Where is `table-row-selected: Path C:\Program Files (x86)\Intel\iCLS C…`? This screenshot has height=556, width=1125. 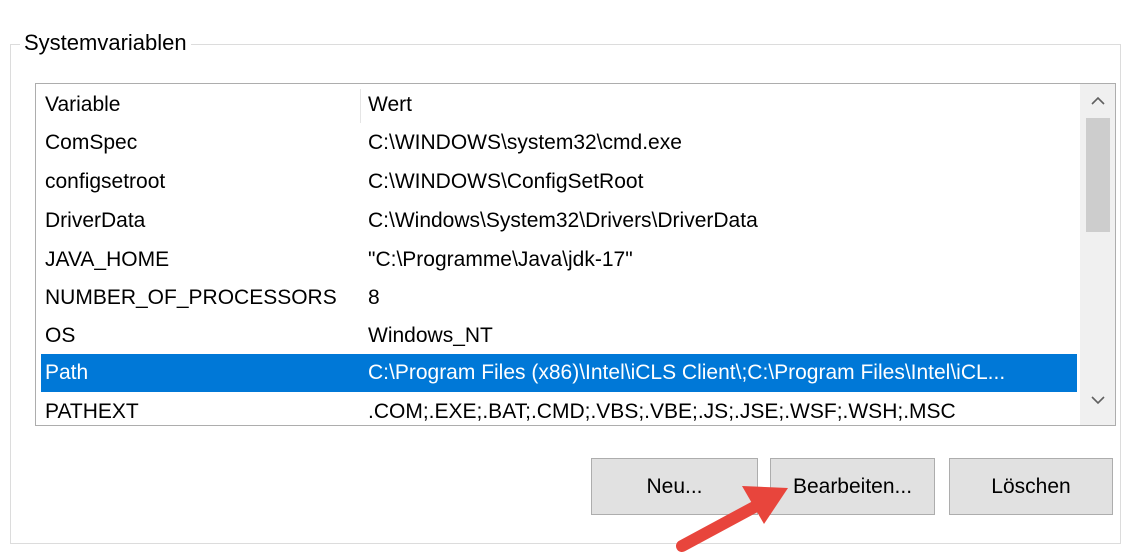
table-row-selected: Path C:\Program Files (x86)\Intel\iCLS C… is located at coordinates (559, 373).